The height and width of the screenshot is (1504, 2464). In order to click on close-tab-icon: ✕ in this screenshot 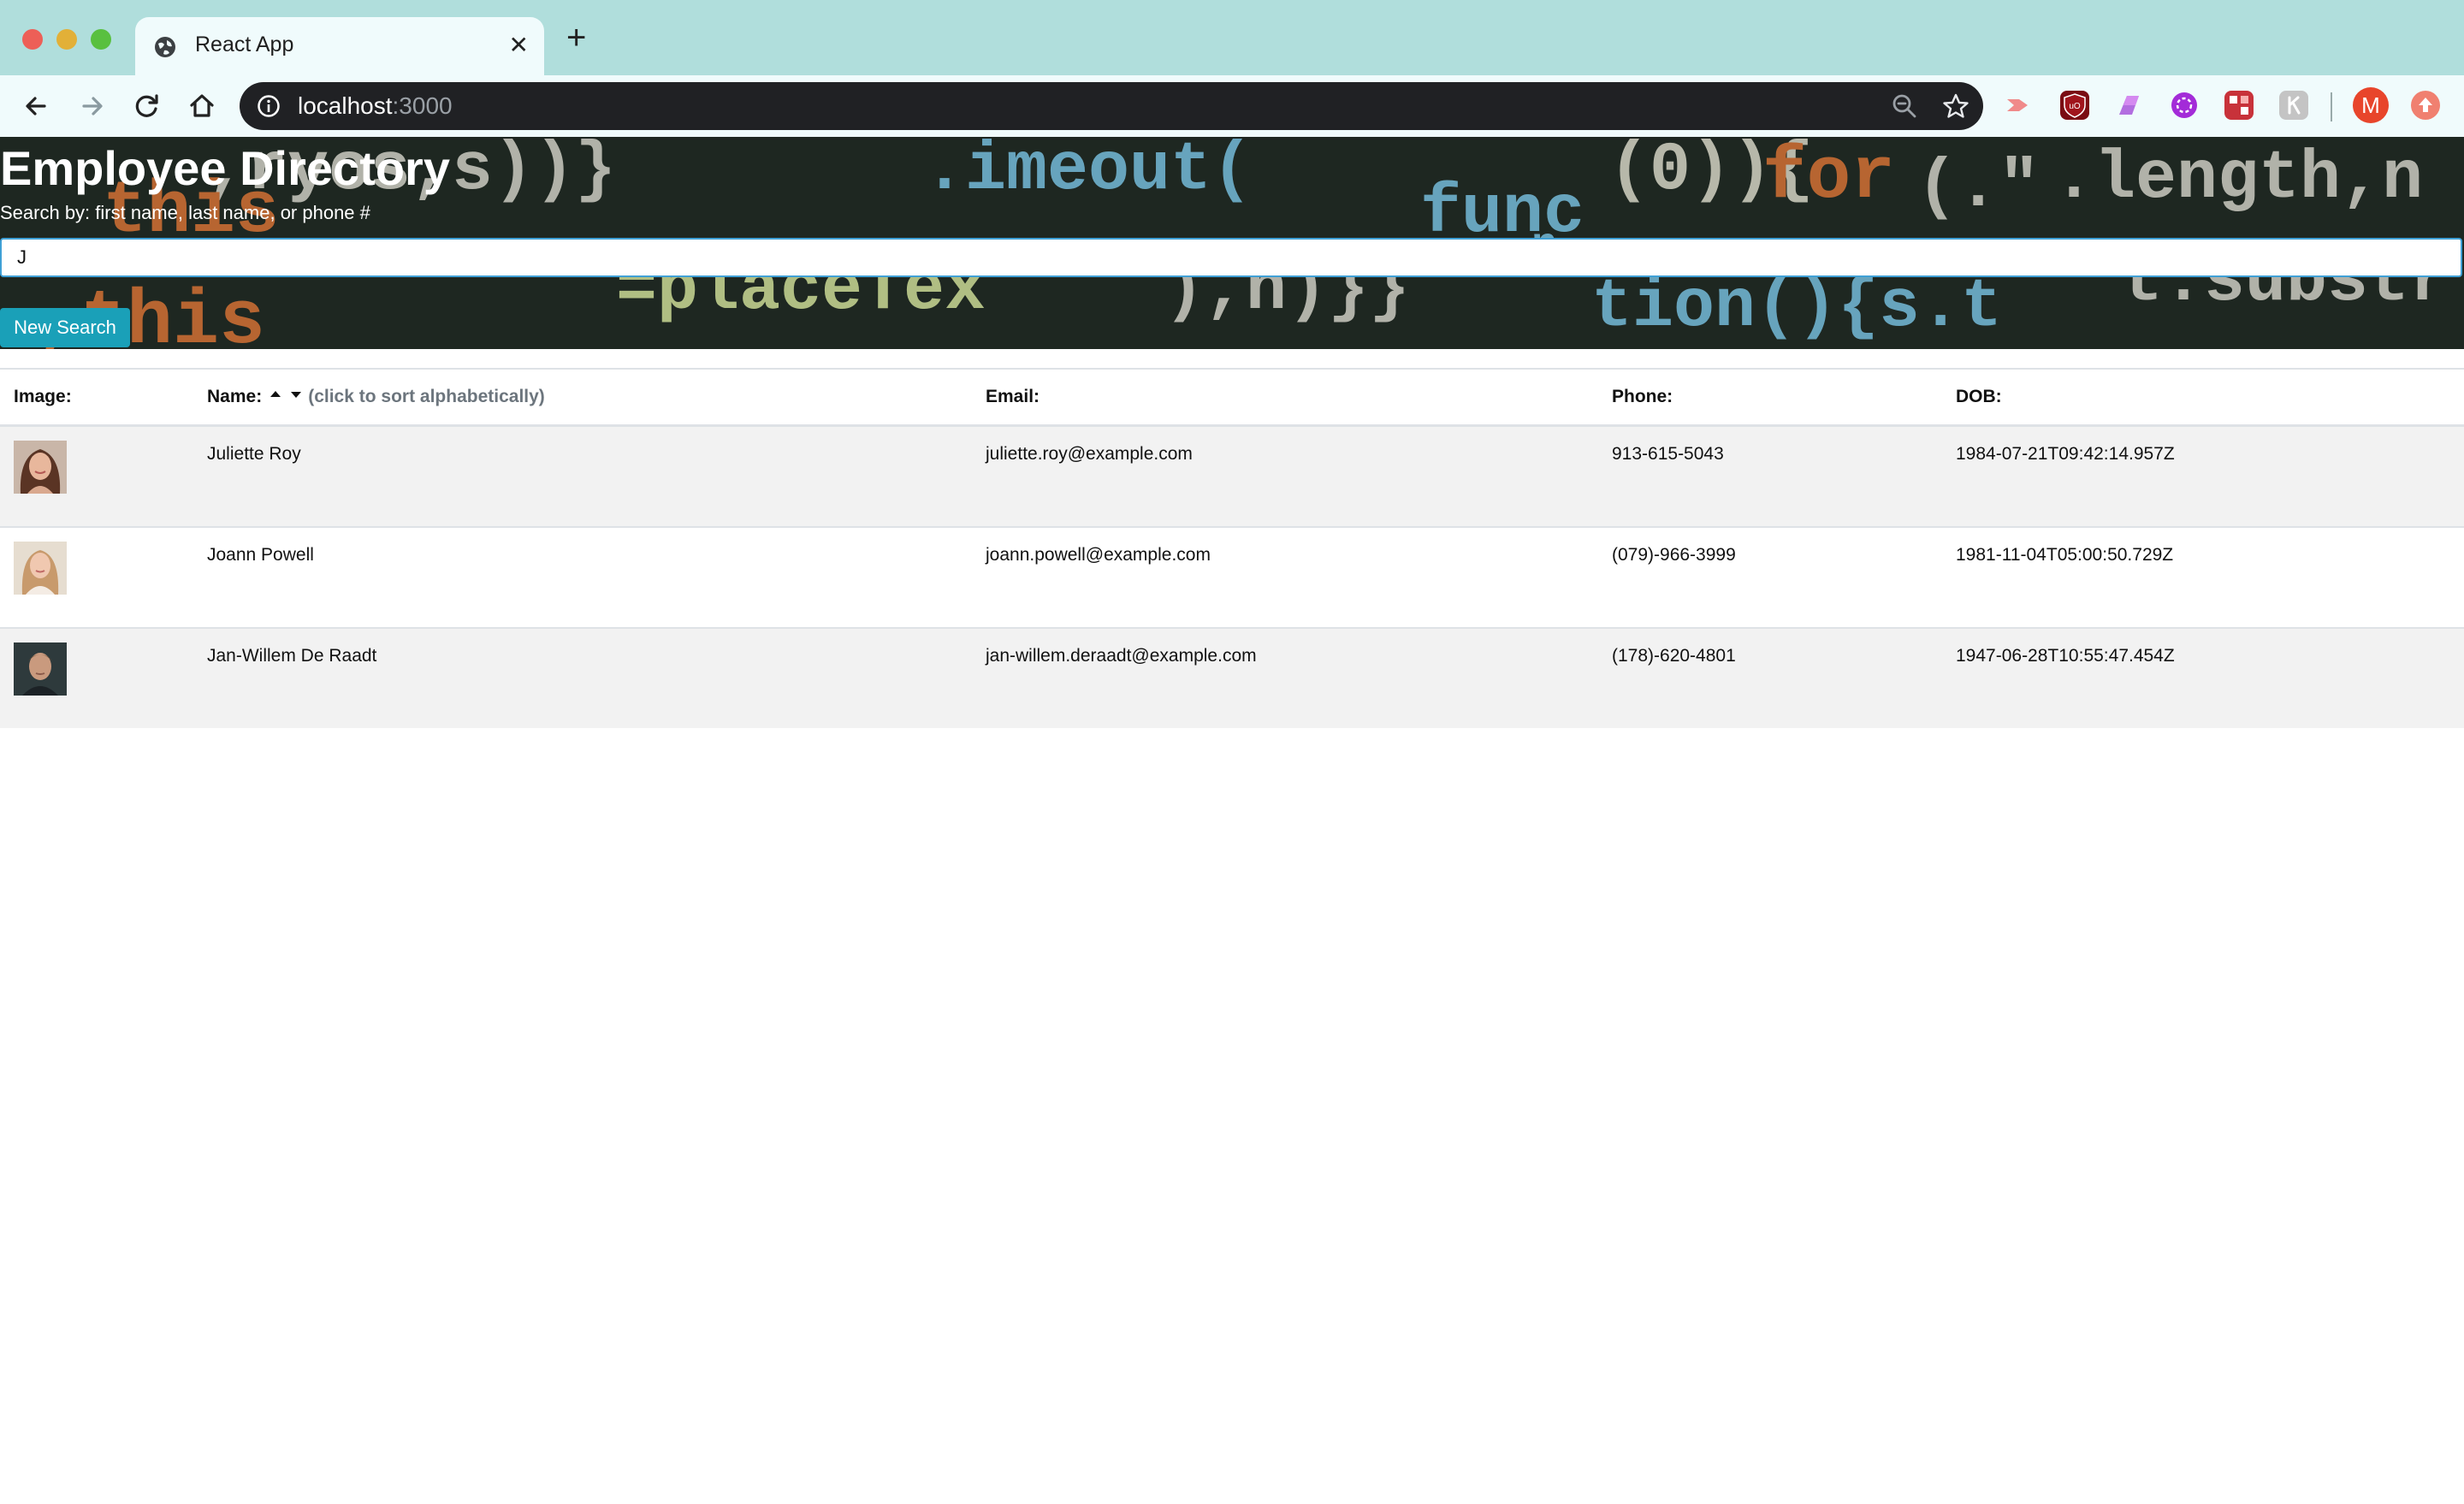, I will do `click(519, 45)`.